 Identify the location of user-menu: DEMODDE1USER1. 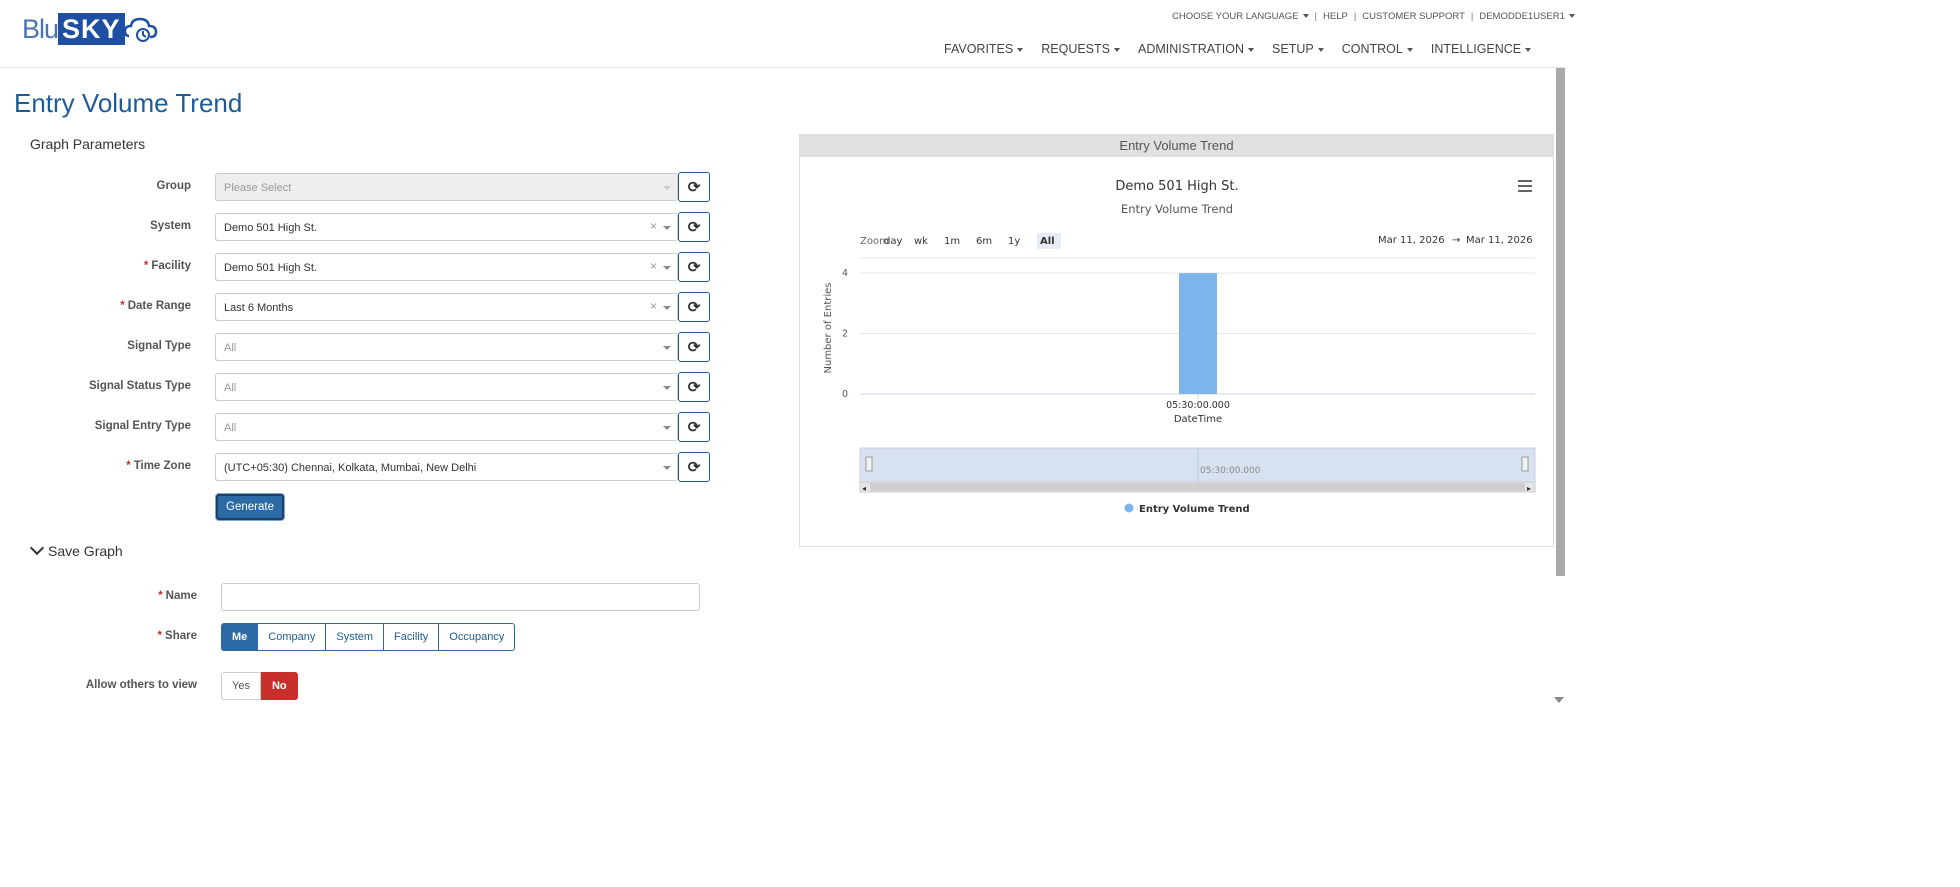
(1527, 16).